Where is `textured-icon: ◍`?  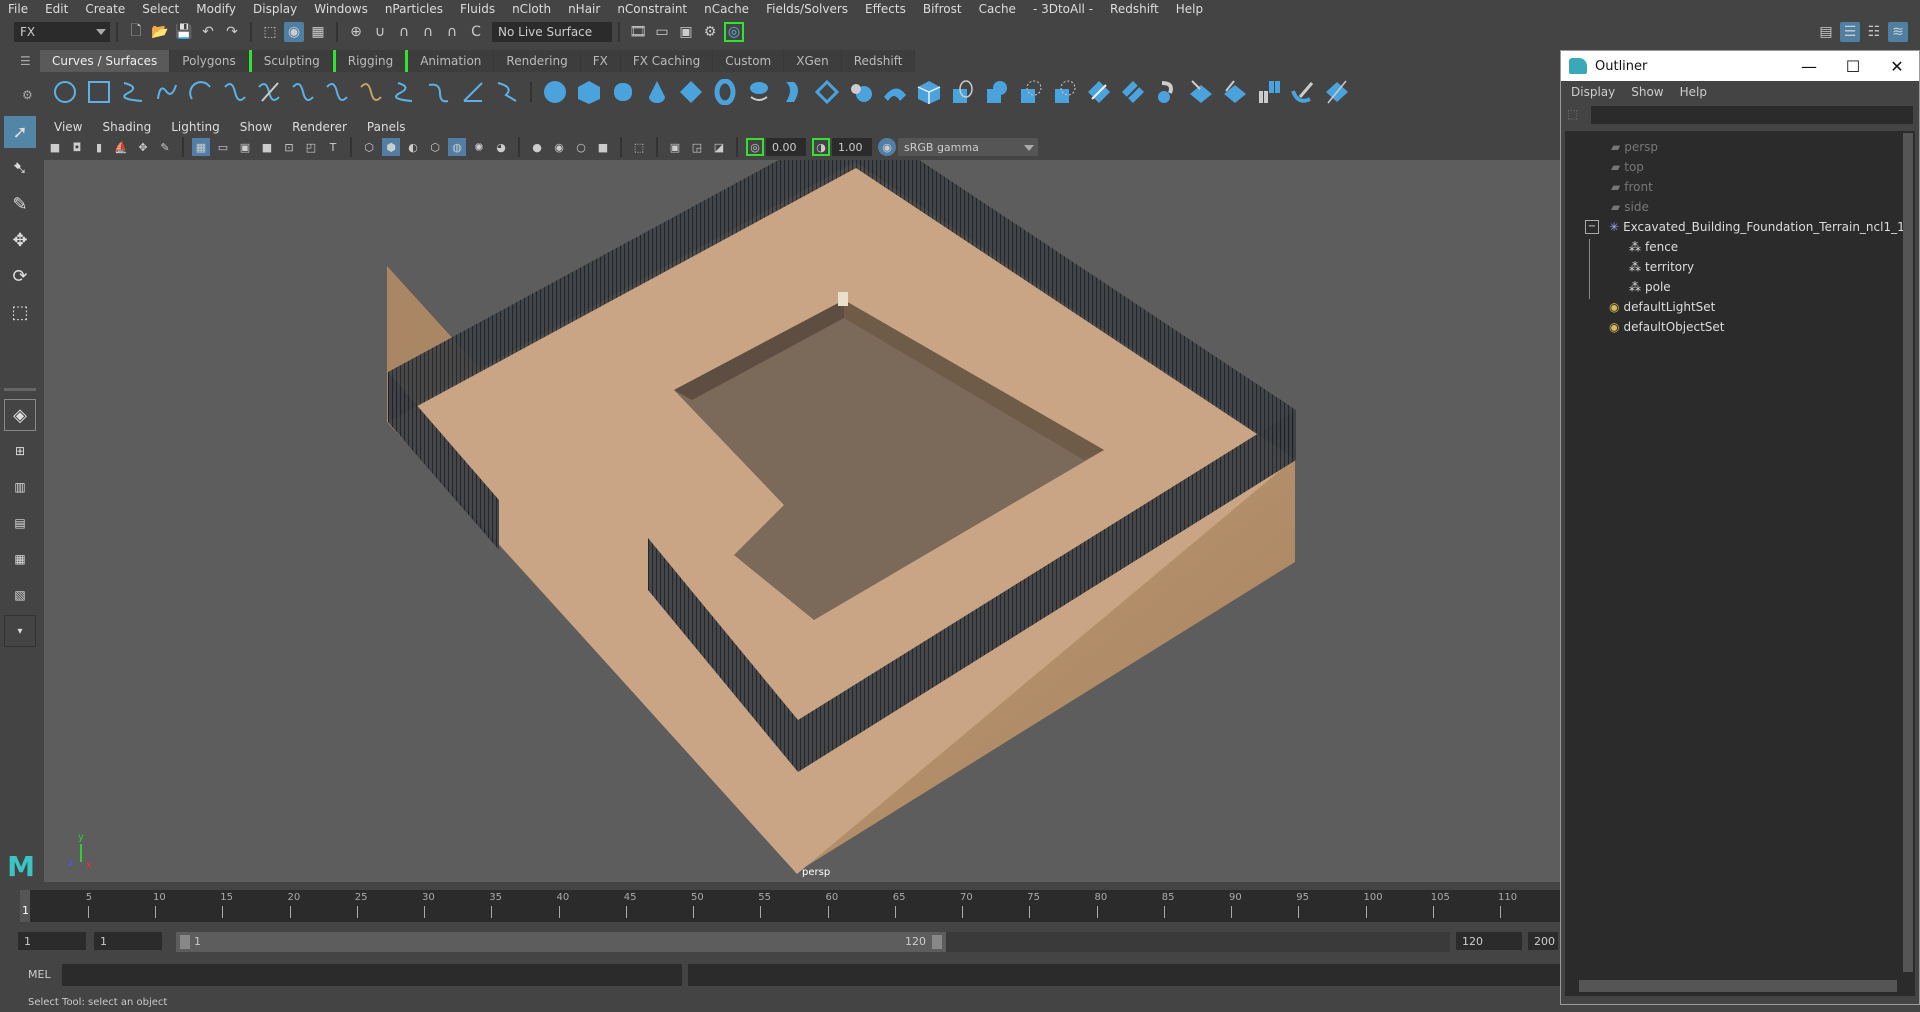 textured-icon: ◍ is located at coordinates (457, 147).